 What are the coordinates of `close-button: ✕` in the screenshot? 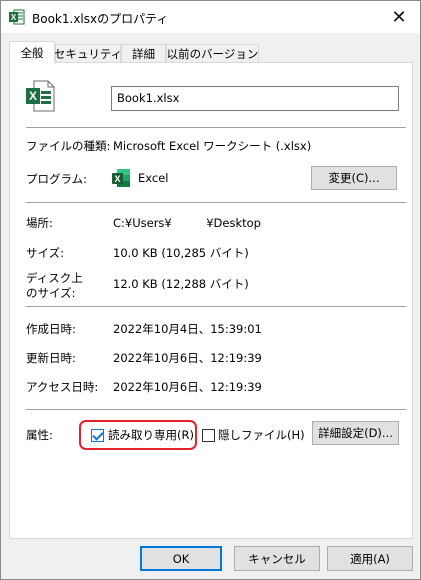 It's located at (399, 17).